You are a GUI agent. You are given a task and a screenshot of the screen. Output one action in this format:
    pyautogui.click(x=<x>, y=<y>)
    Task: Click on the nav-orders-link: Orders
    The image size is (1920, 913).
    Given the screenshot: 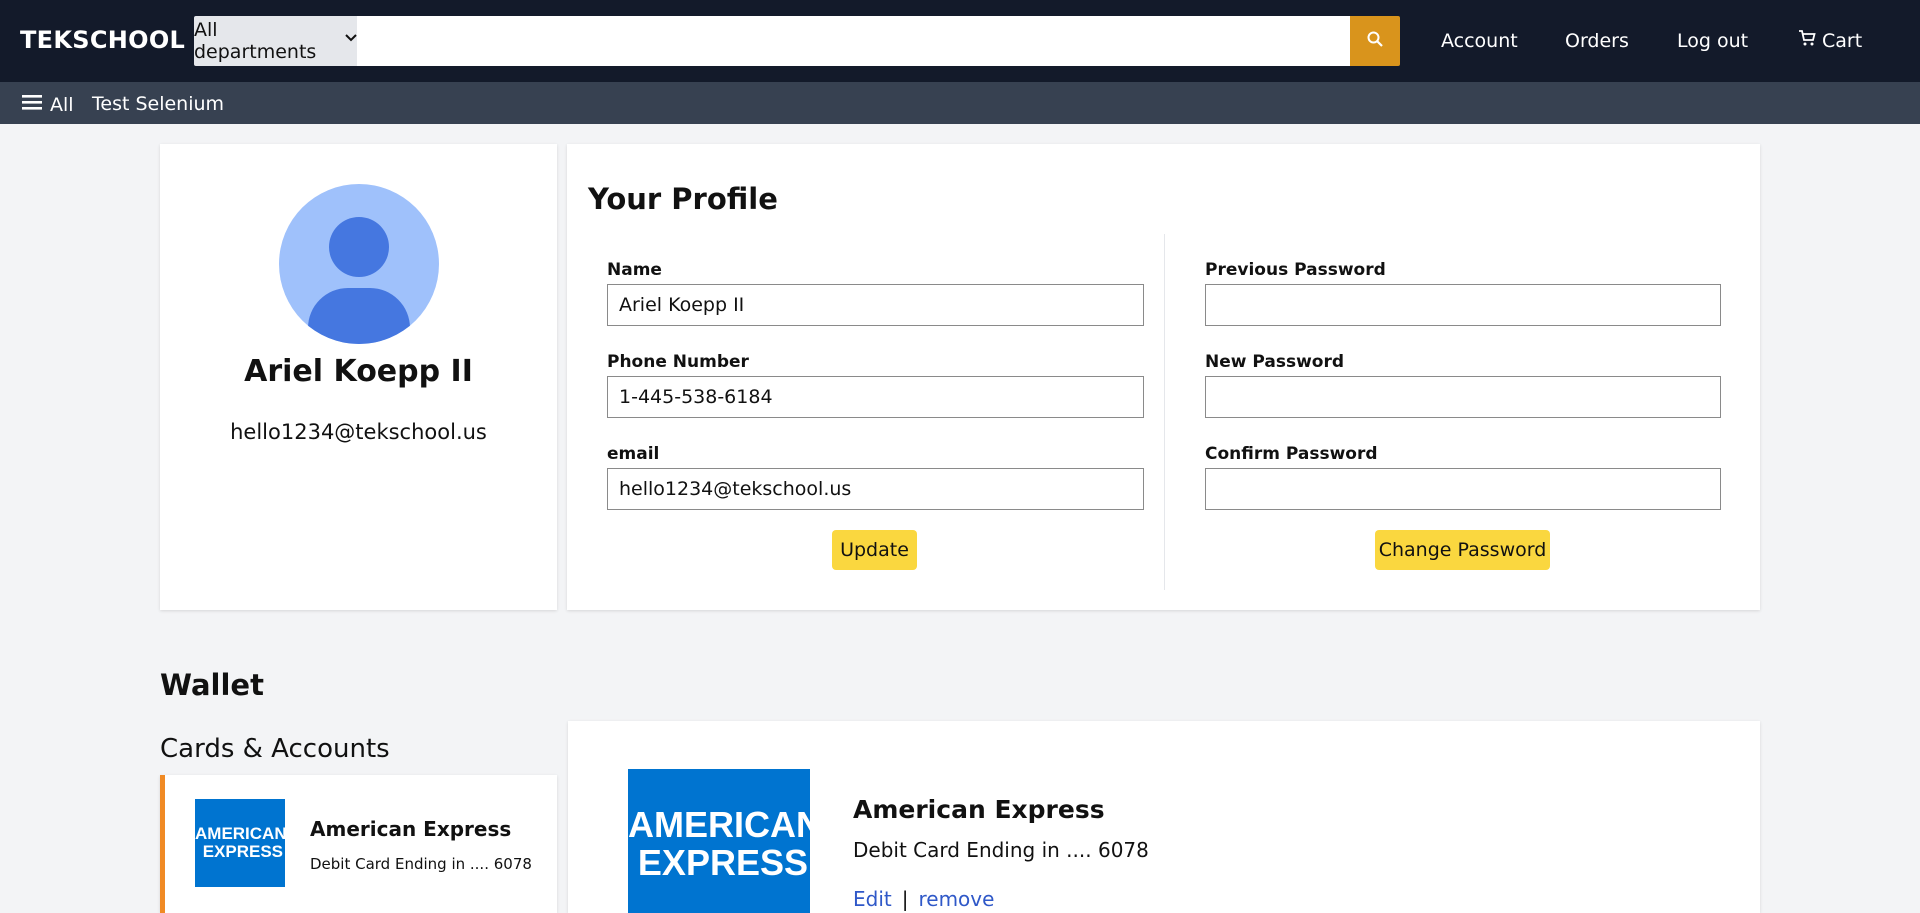 What is the action you would take?
    pyautogui.click(x=1597, y=41)
    